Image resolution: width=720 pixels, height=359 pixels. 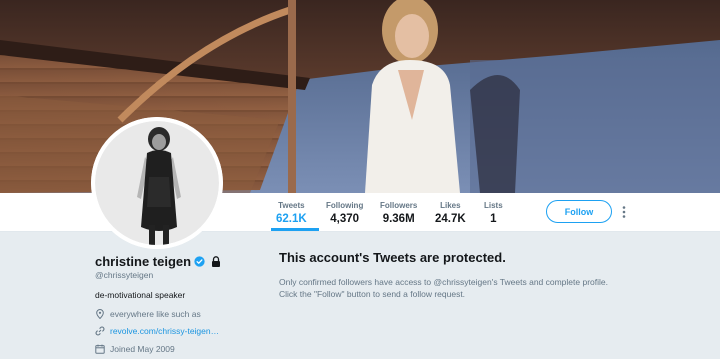 What do you see at coordinates (450, 219) in the screenshot?
I see `stat-likes-value: 24.7K` at bounding box center [450, 219].